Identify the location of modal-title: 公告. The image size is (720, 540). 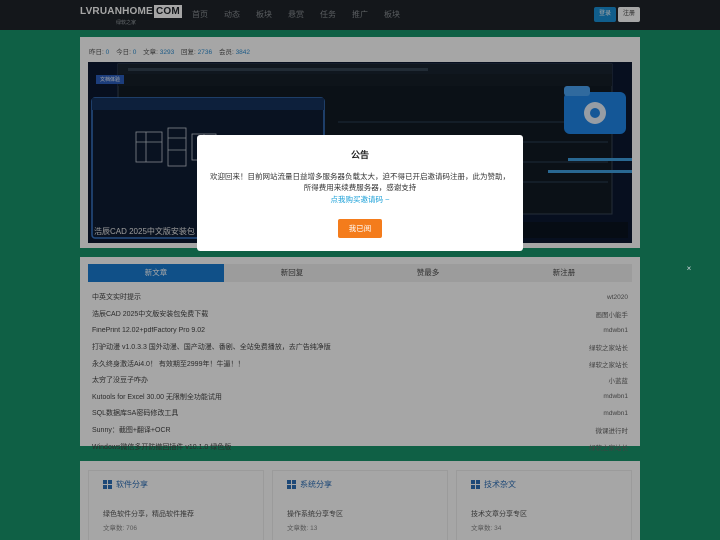
(359, 155).